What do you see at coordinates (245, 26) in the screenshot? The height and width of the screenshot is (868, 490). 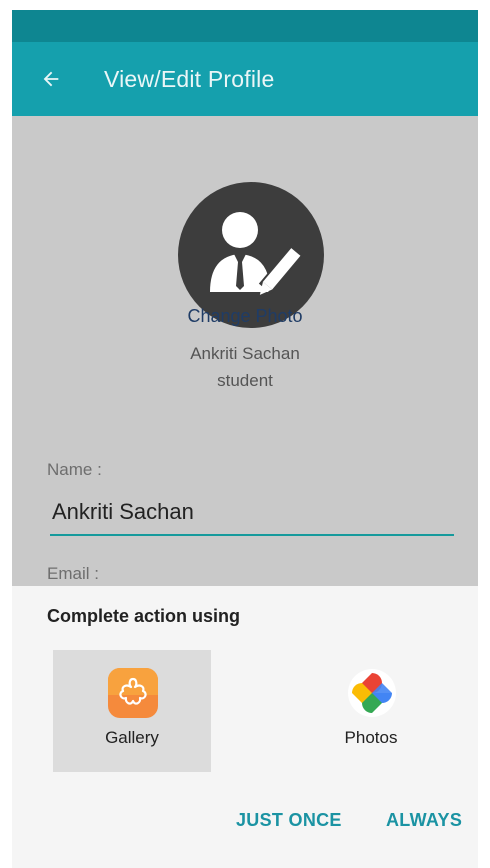 I see `status-bar` at bounding box center [245, 26].